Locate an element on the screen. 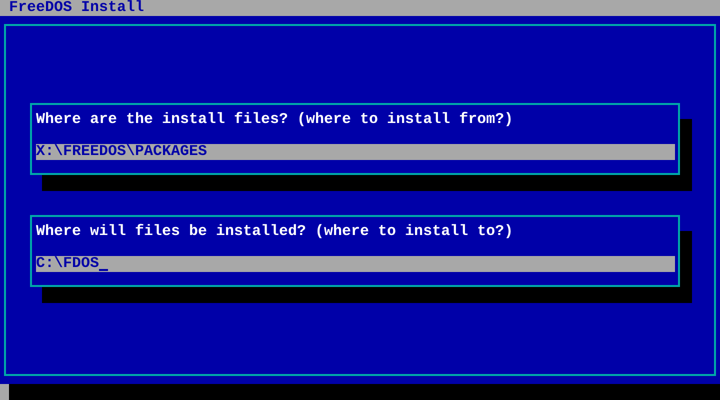 The height and width of the screenshot is (400, 720). prompt-question: Where will files be installed? (where to install to?) is located at coordinates (275, 232).